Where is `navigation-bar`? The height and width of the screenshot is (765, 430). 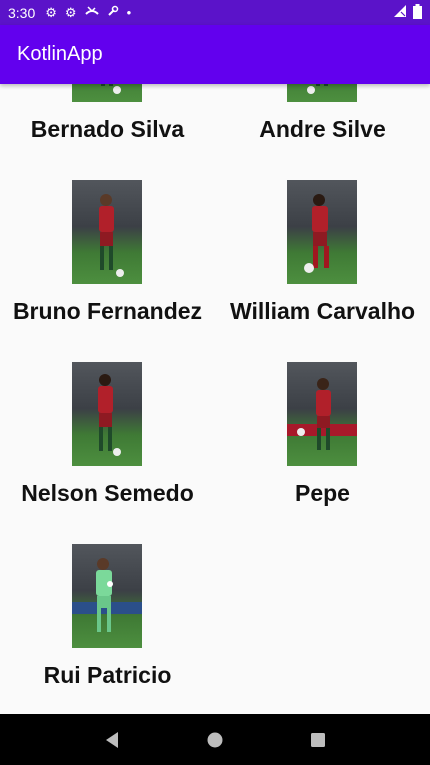
navigation-bar is located at coordinates (215, 739).